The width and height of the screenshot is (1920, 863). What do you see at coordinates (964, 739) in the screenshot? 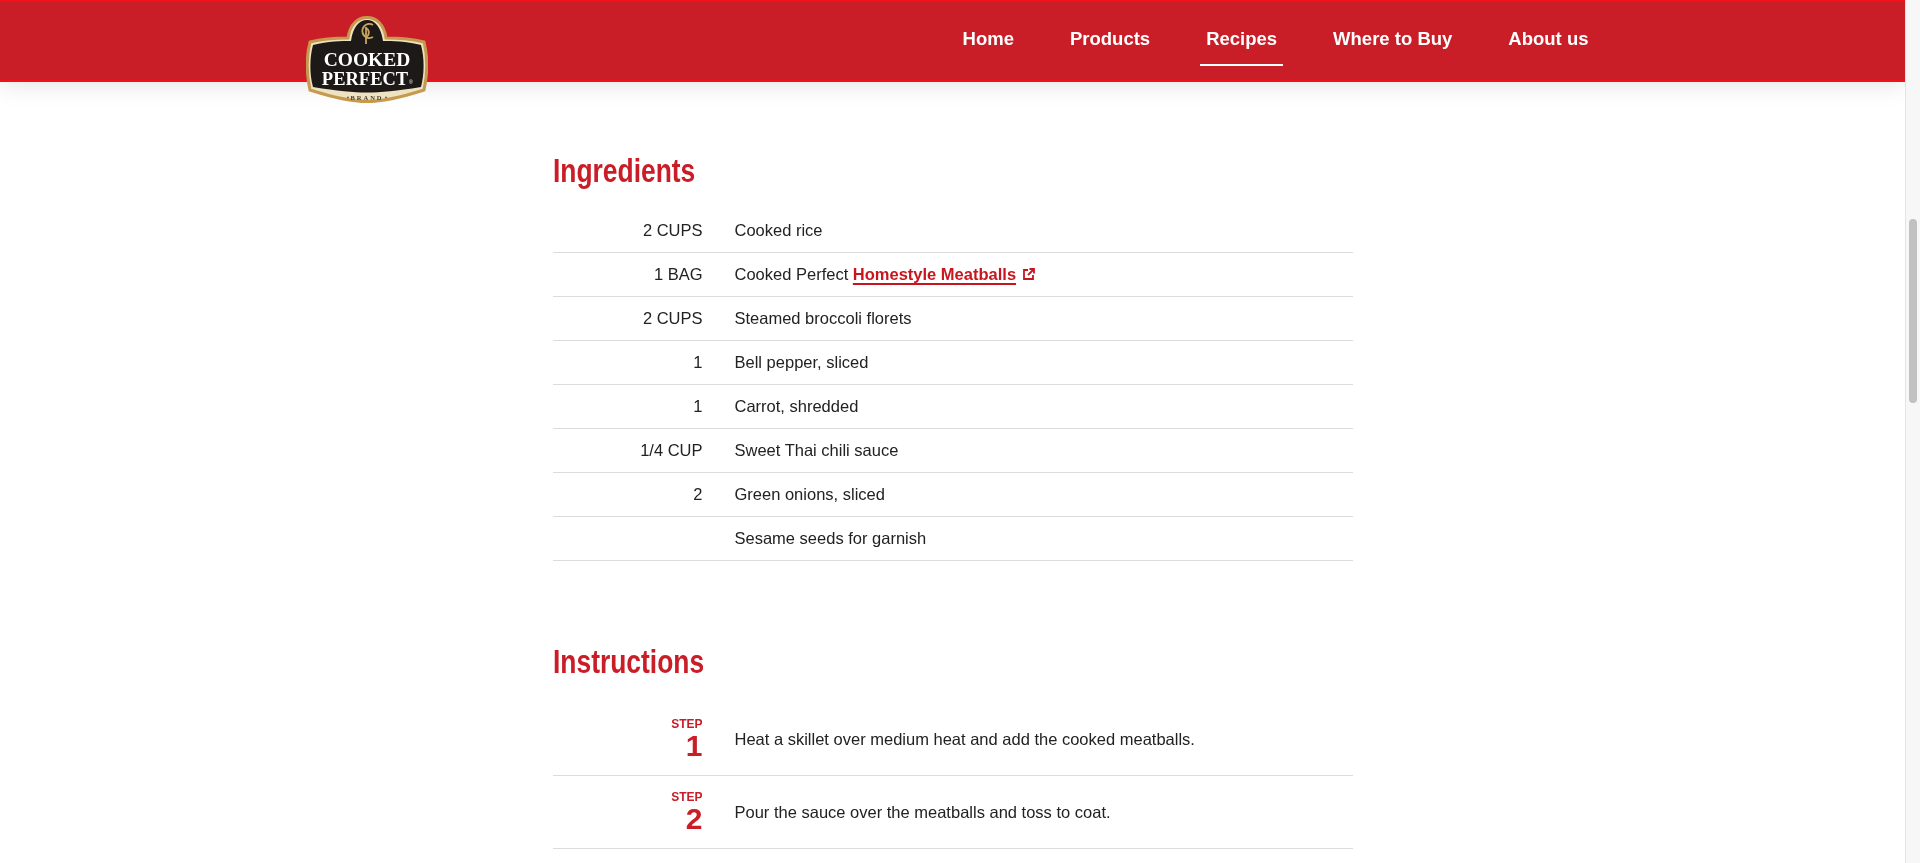
I see `step-text: Heat a skillet over medium heat and add the cooked meatballs.` at bounding box center [964, 739].